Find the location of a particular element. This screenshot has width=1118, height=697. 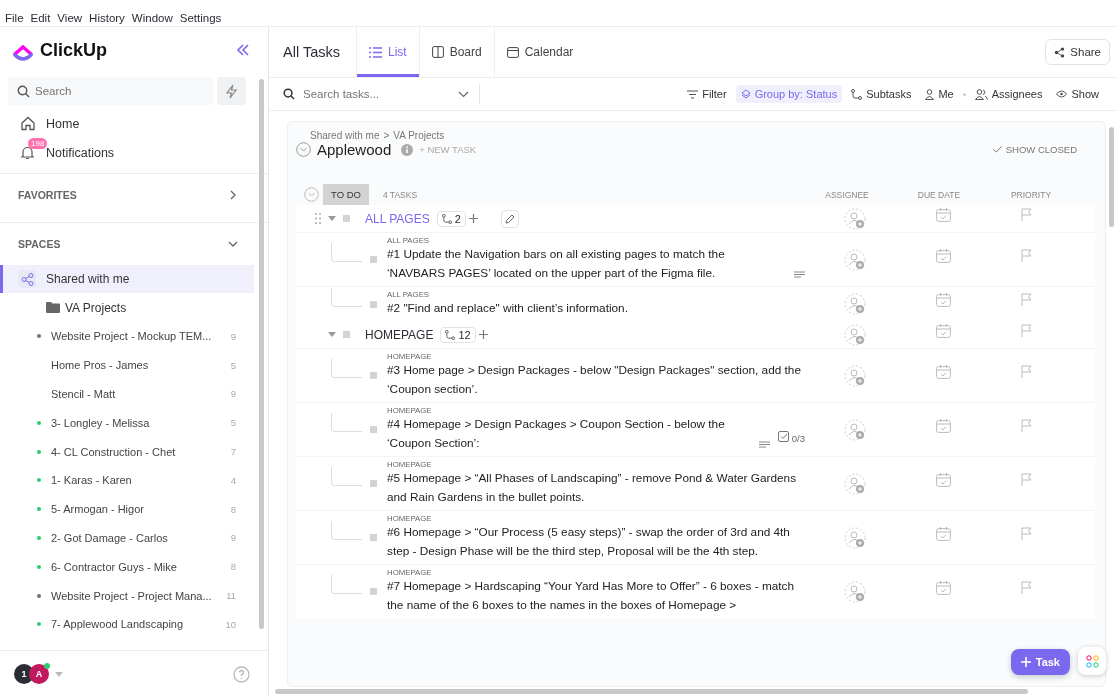

info-icon is located at coordinates (407, 149).